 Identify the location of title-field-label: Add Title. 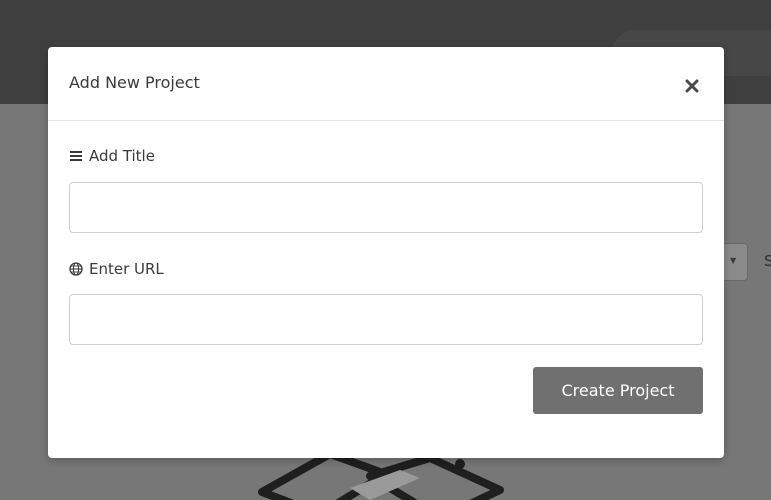
(112, 156).